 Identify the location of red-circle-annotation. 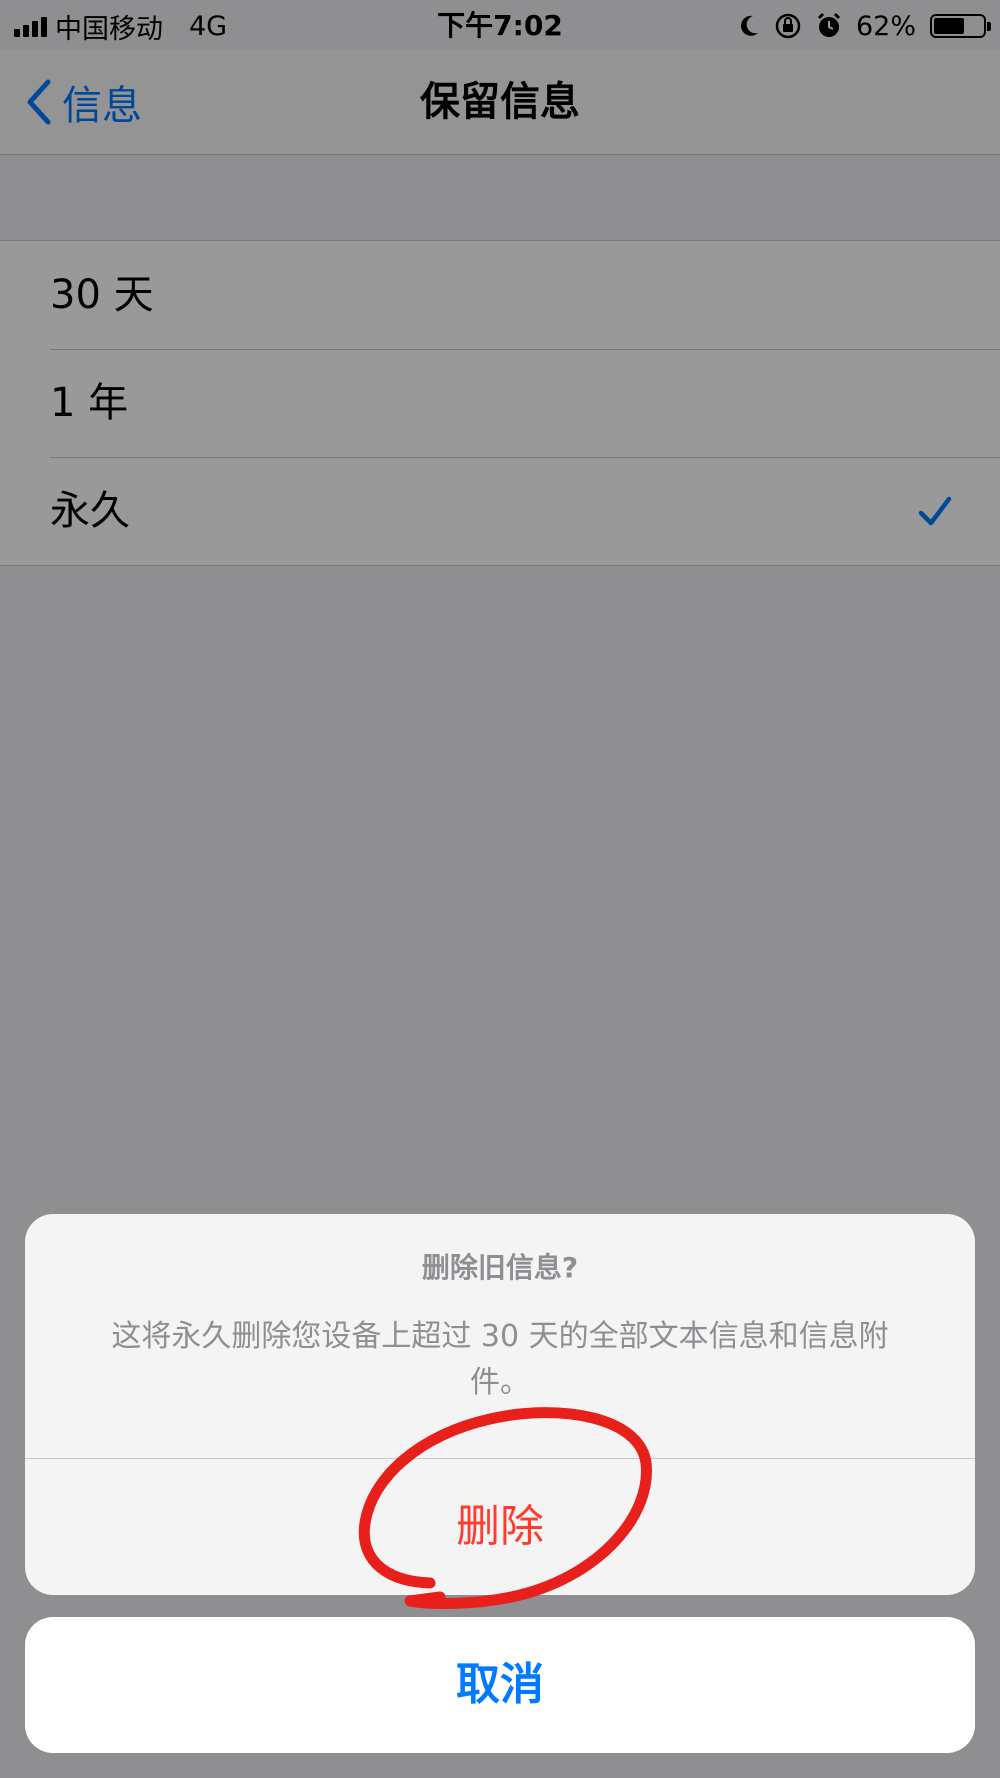
(505, 1508).